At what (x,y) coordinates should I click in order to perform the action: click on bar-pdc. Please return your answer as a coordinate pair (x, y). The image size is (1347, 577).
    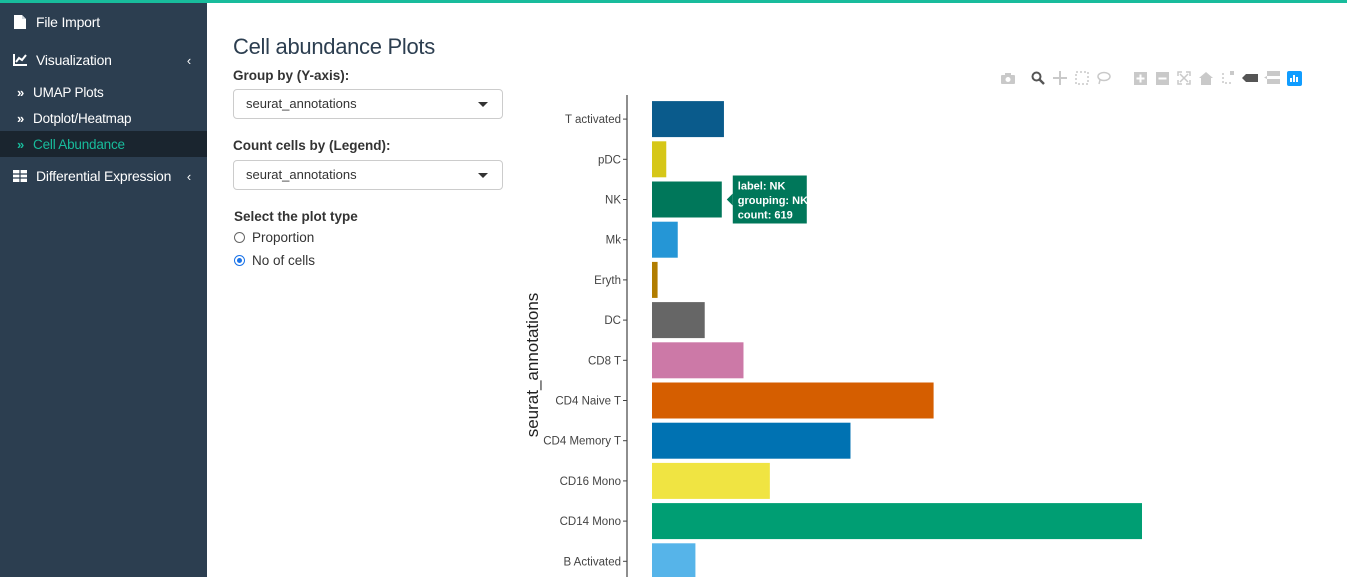
    Looking at the image, I should click on (659, 159).